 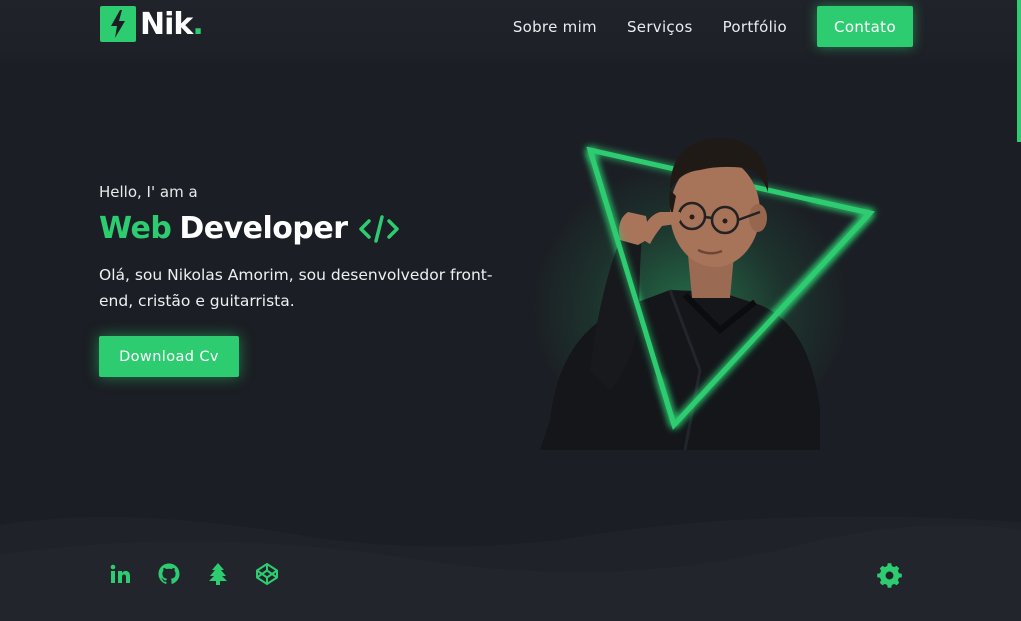 What do you see at coordinates (120, 574) in the screenshot?
I see `linkedin-icon` at bounding box center [120, 574].